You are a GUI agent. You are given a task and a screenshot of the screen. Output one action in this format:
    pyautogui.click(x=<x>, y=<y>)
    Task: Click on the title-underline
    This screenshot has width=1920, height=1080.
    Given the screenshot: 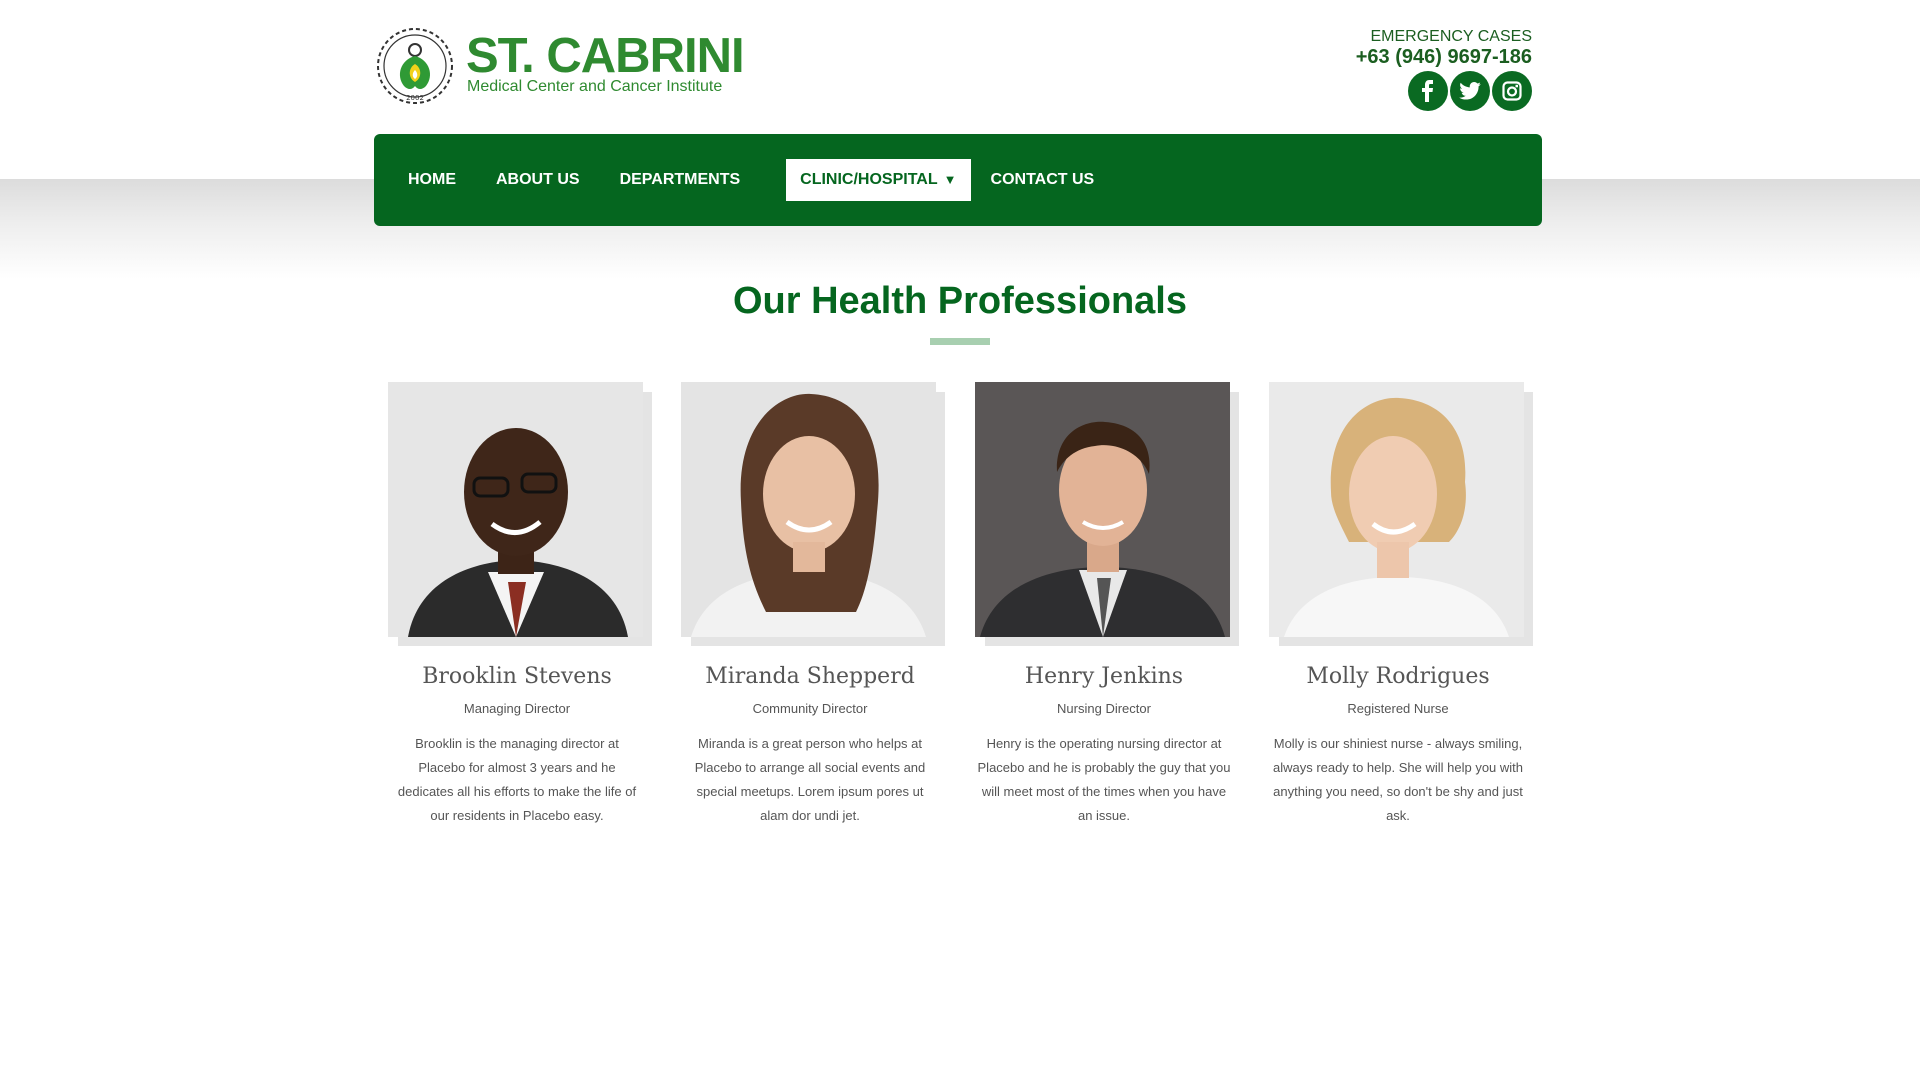 What is the action you would take?
    pyautogui.click(x=960, y=341)
    